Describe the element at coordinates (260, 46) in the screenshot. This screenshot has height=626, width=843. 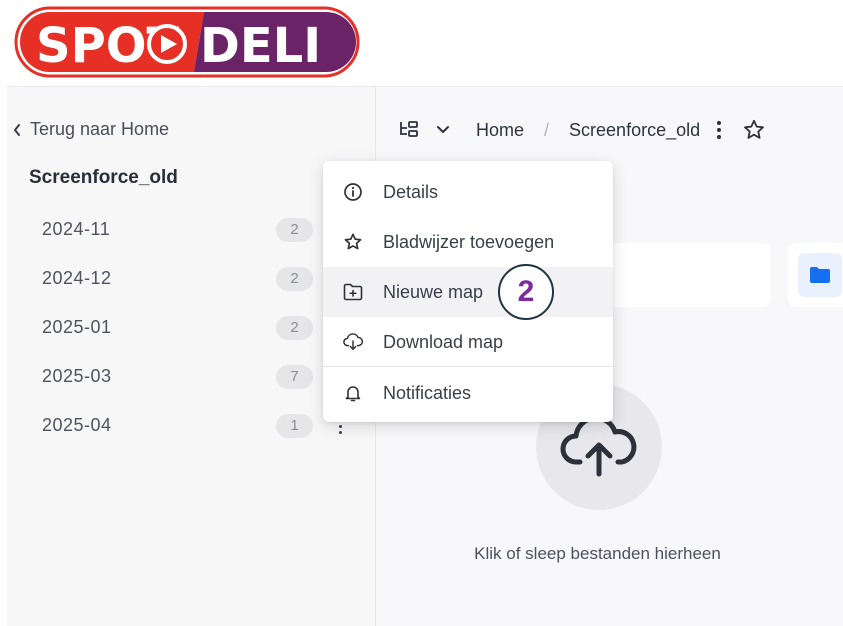
I see `logo-text-right: DELI` at that location.